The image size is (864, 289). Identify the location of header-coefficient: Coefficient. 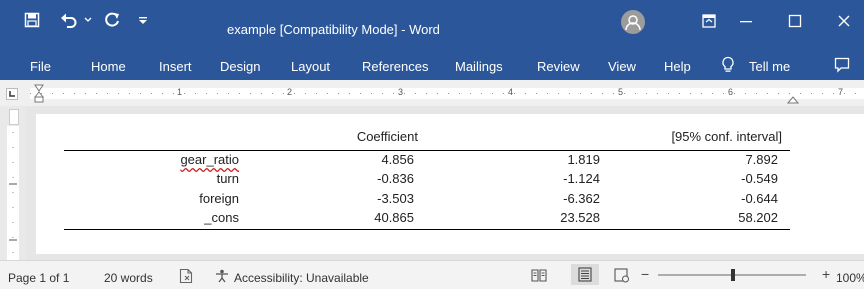
(387, 136).